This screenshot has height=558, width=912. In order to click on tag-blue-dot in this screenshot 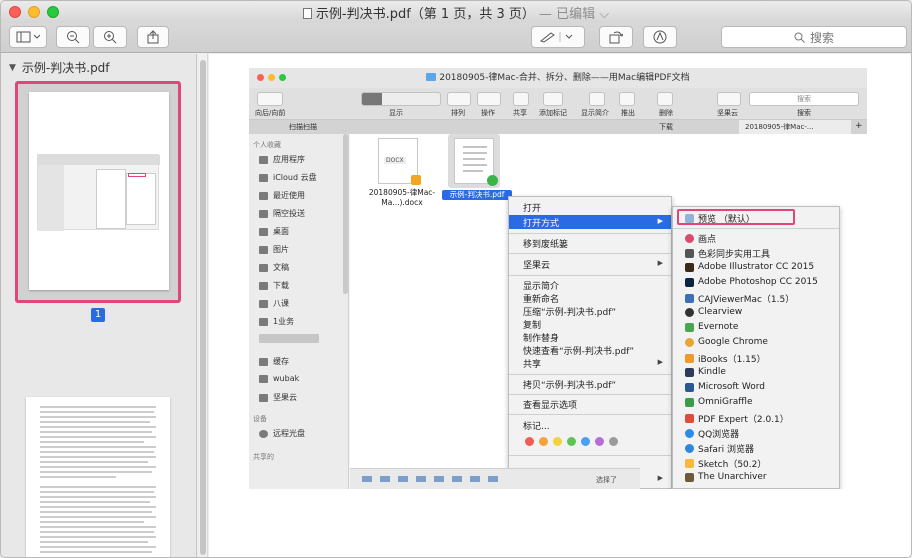, I will do `click(585, 441)`.